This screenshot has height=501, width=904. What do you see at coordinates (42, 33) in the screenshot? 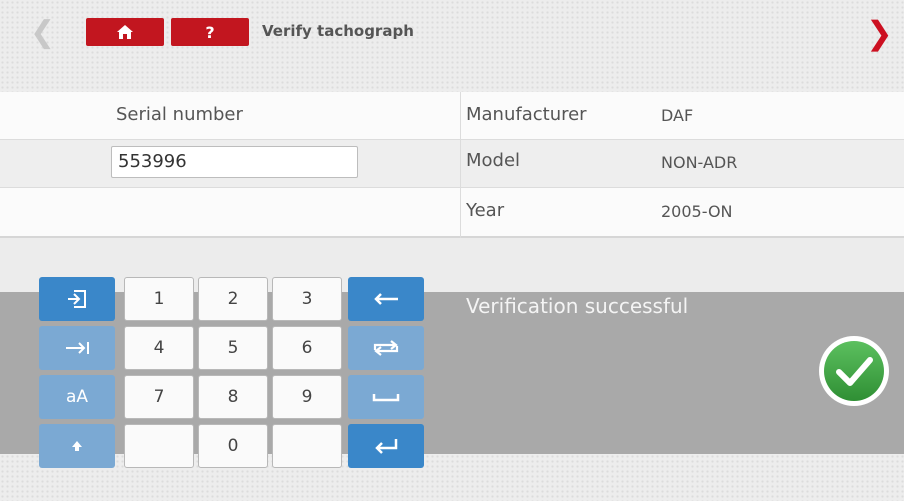
I see `chevron-left-icon: ❮` at bounding box center [42, 33].